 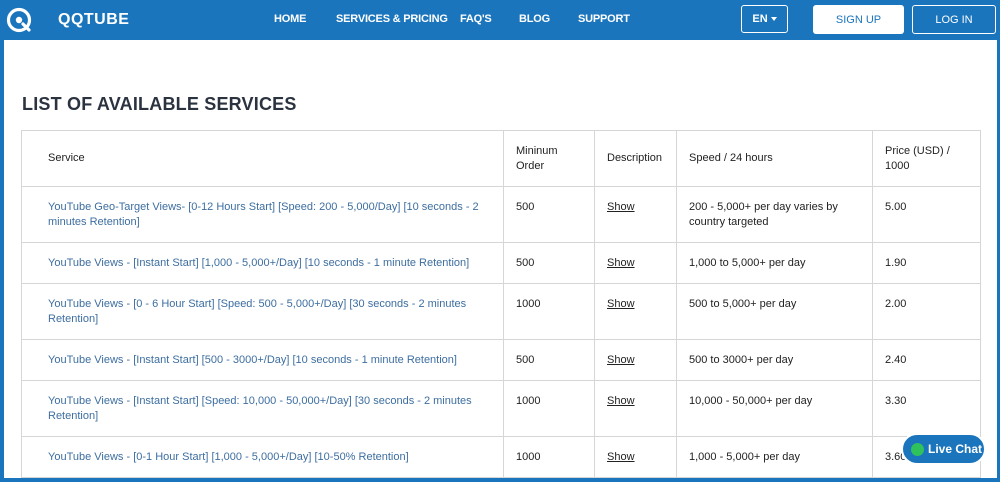 I want to click on live-chat-button: Live Chat, so click(x=943, y=449).